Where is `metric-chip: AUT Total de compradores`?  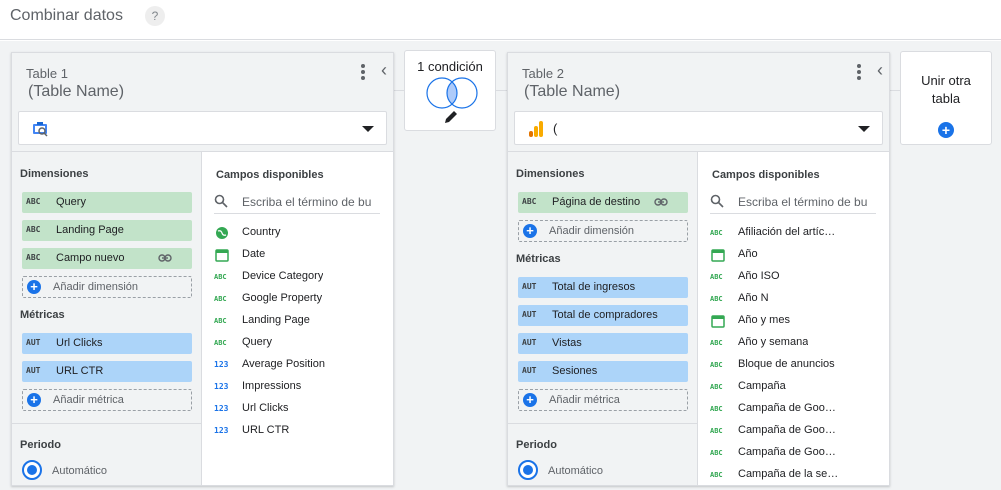
metric-chip: AUT Total de compradores is located at coordinates (603, 315).